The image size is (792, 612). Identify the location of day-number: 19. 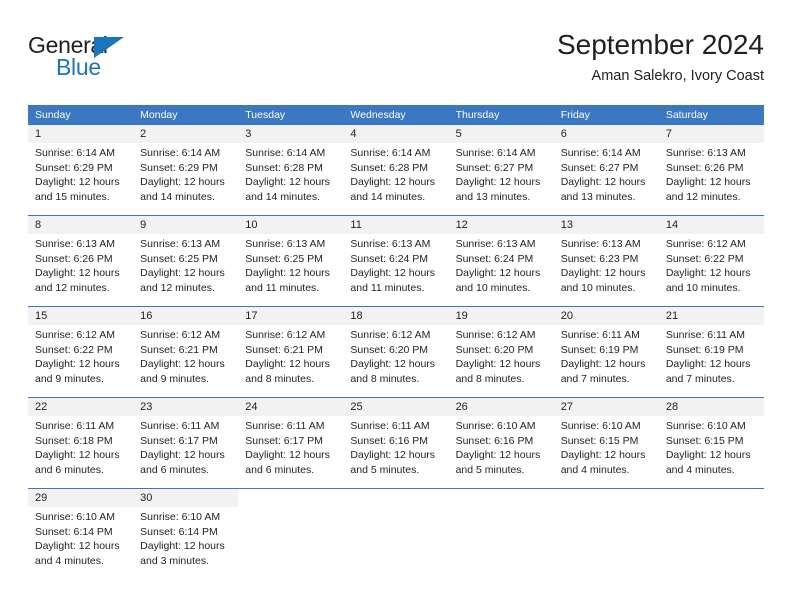
(461, 316).